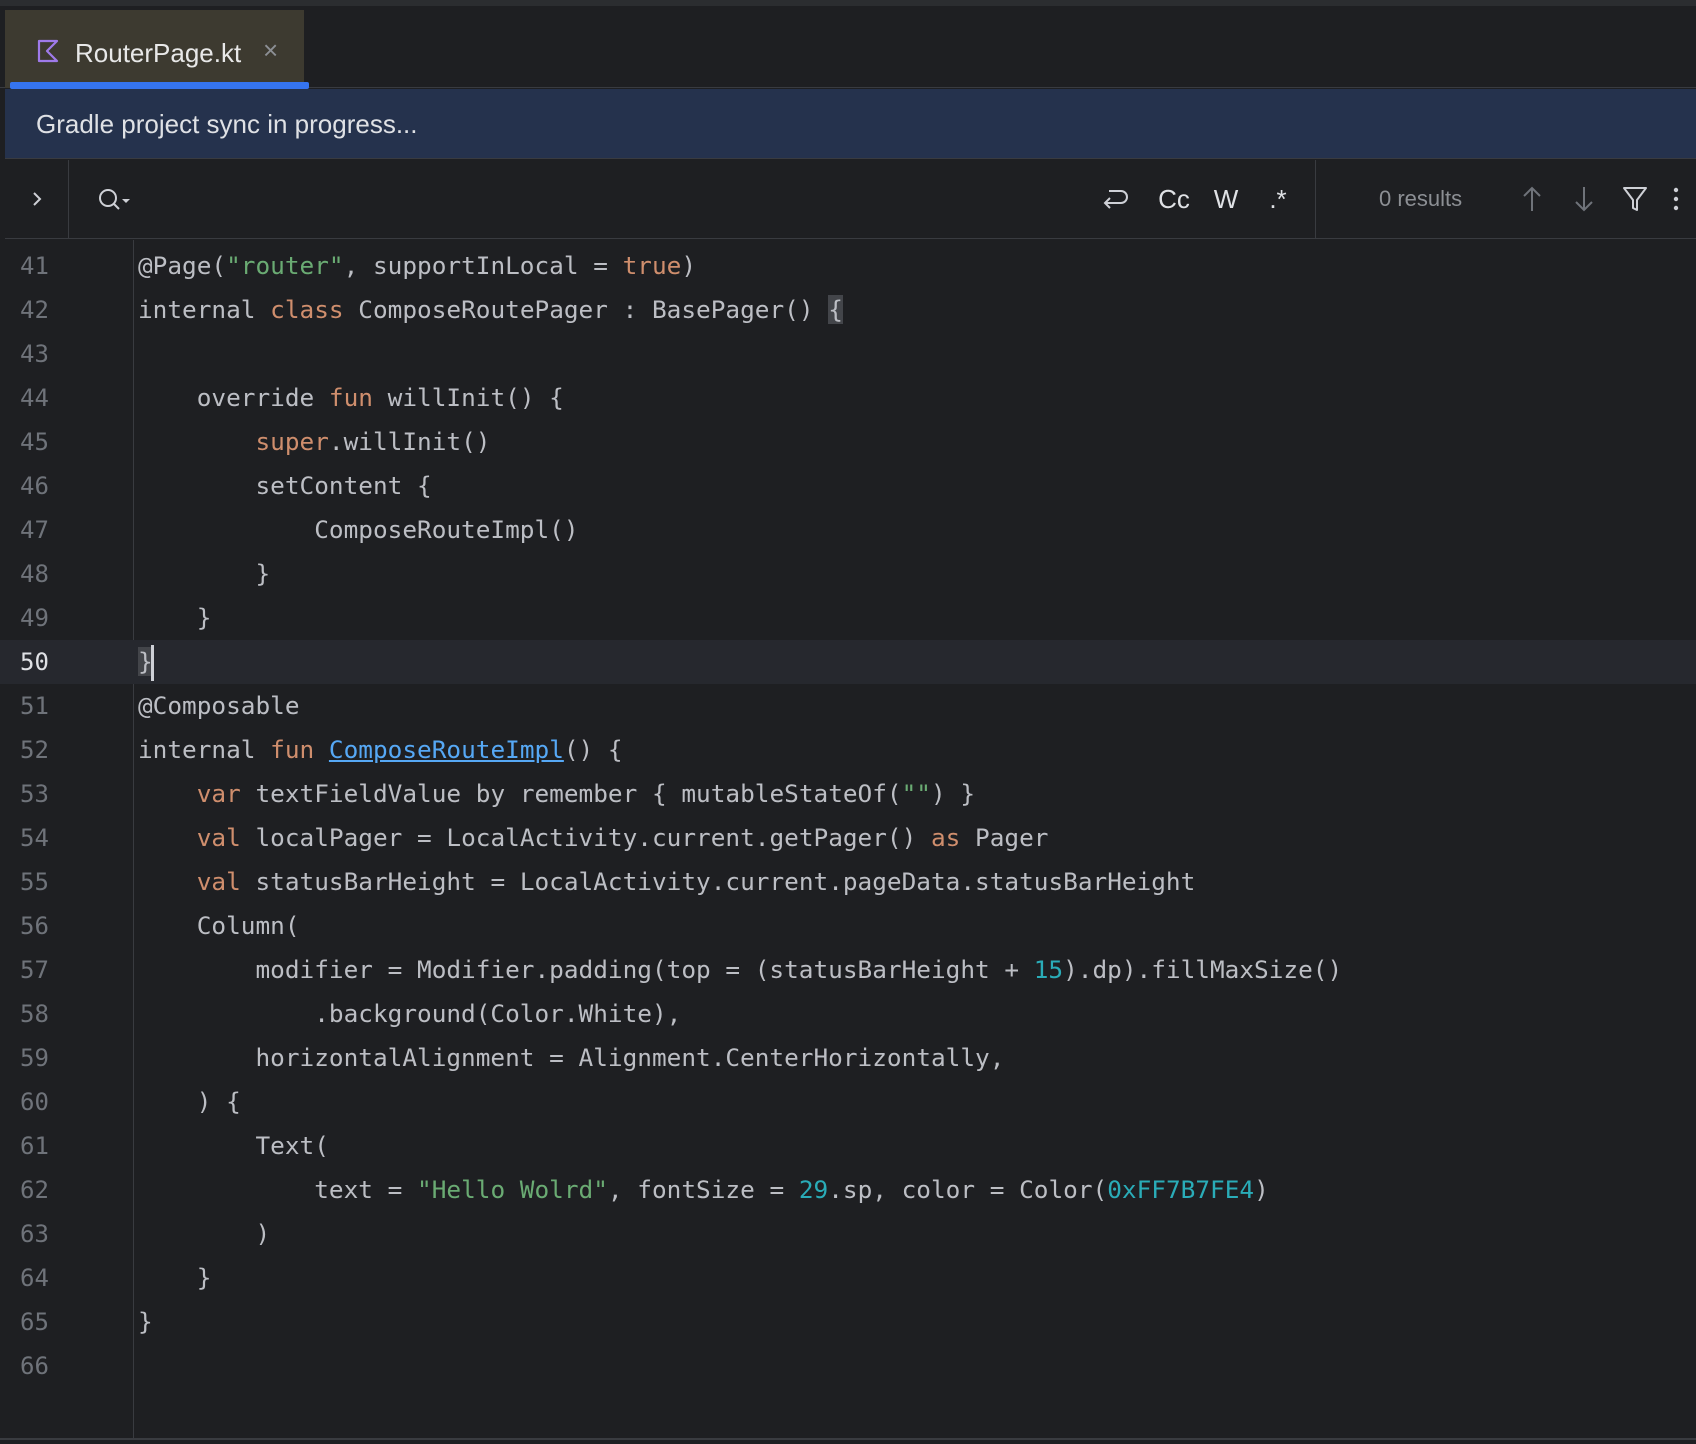 This screenshot has width=1696, height=1444. I want to click on line-number: 43, so click(34, 354).